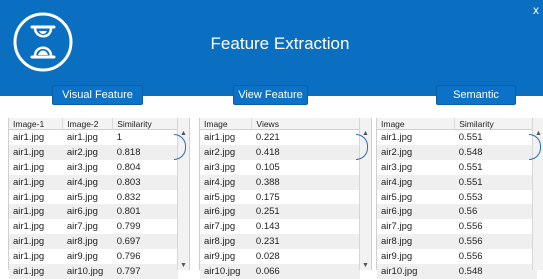  Describe the element at coordinates (416, 182) in the screenshot. I see `table-cell: air4.jpg` at that location.